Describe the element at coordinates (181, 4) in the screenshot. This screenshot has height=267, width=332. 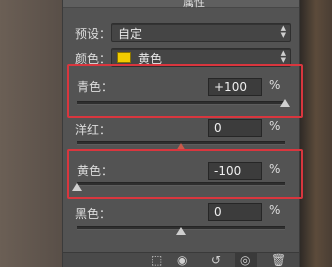
I see `panel-title-strip: 属性` at that location.